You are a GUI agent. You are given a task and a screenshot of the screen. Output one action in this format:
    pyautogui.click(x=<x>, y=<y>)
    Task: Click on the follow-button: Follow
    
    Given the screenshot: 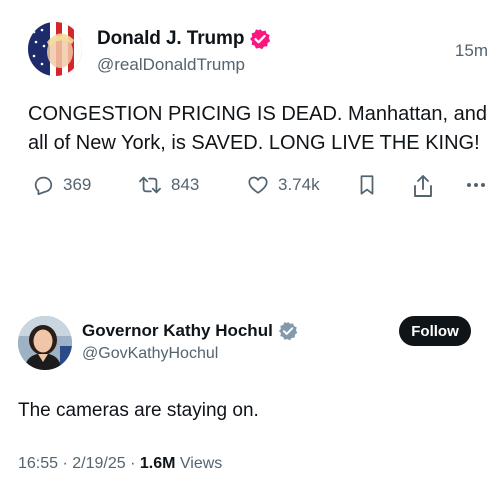 What is the action you would take?
    pyautogui.click(x=435, y=331)
    